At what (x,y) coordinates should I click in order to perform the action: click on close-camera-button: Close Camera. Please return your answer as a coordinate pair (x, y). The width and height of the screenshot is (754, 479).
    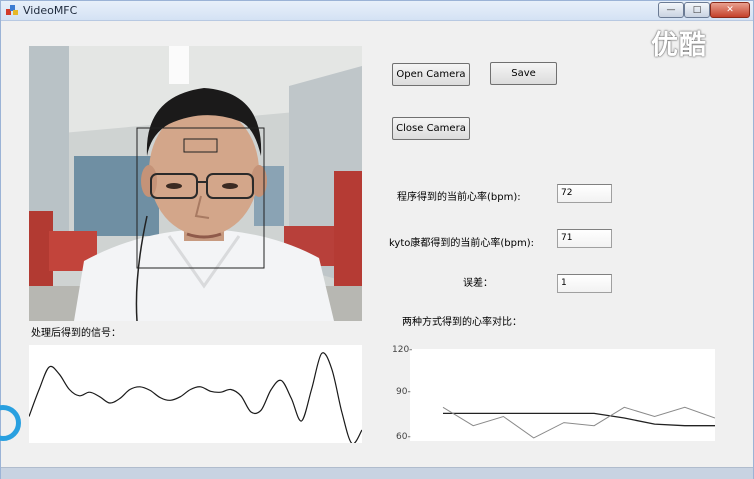
    Looking at the image, I should click on (431, 128).